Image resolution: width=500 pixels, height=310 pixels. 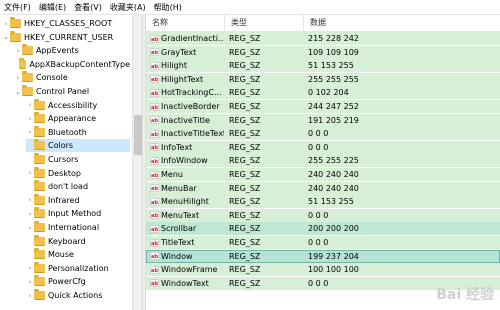 What do you see at coordinates (323, 202) in the screenshot?
I see `value-row: ab MenuHilight REG_SZ 51 153 255` at bounding box center [323, 202].